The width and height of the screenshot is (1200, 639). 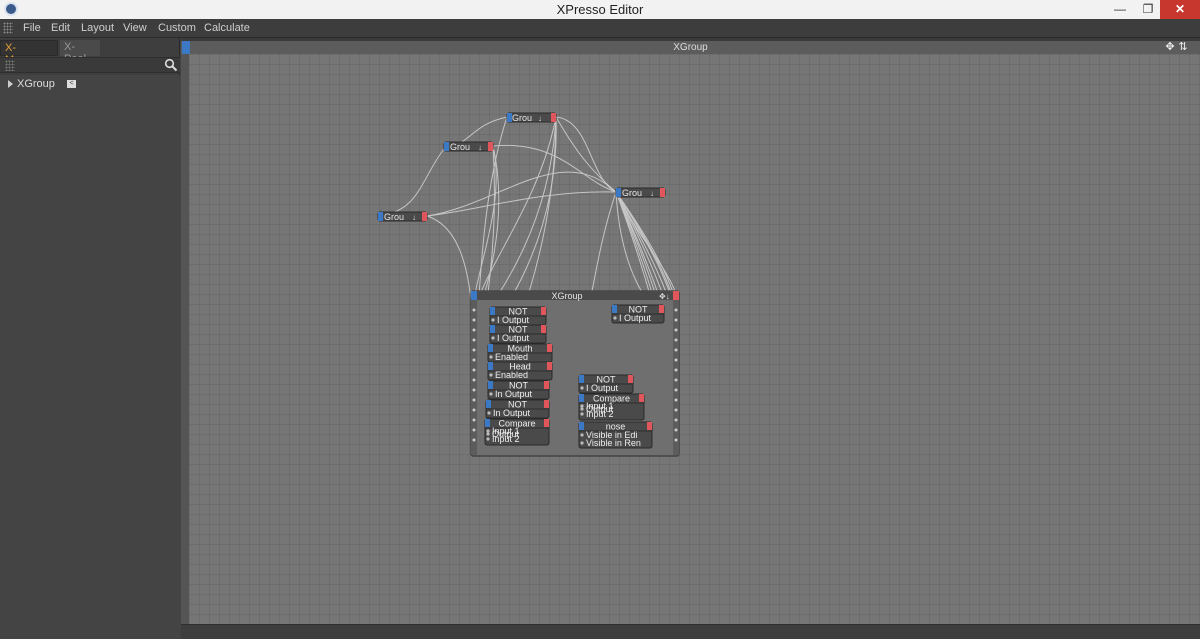 What do you see at coordinates (32, 28) in the screenshot?
I see `menu-file: File` at bounding box center [32, 28].